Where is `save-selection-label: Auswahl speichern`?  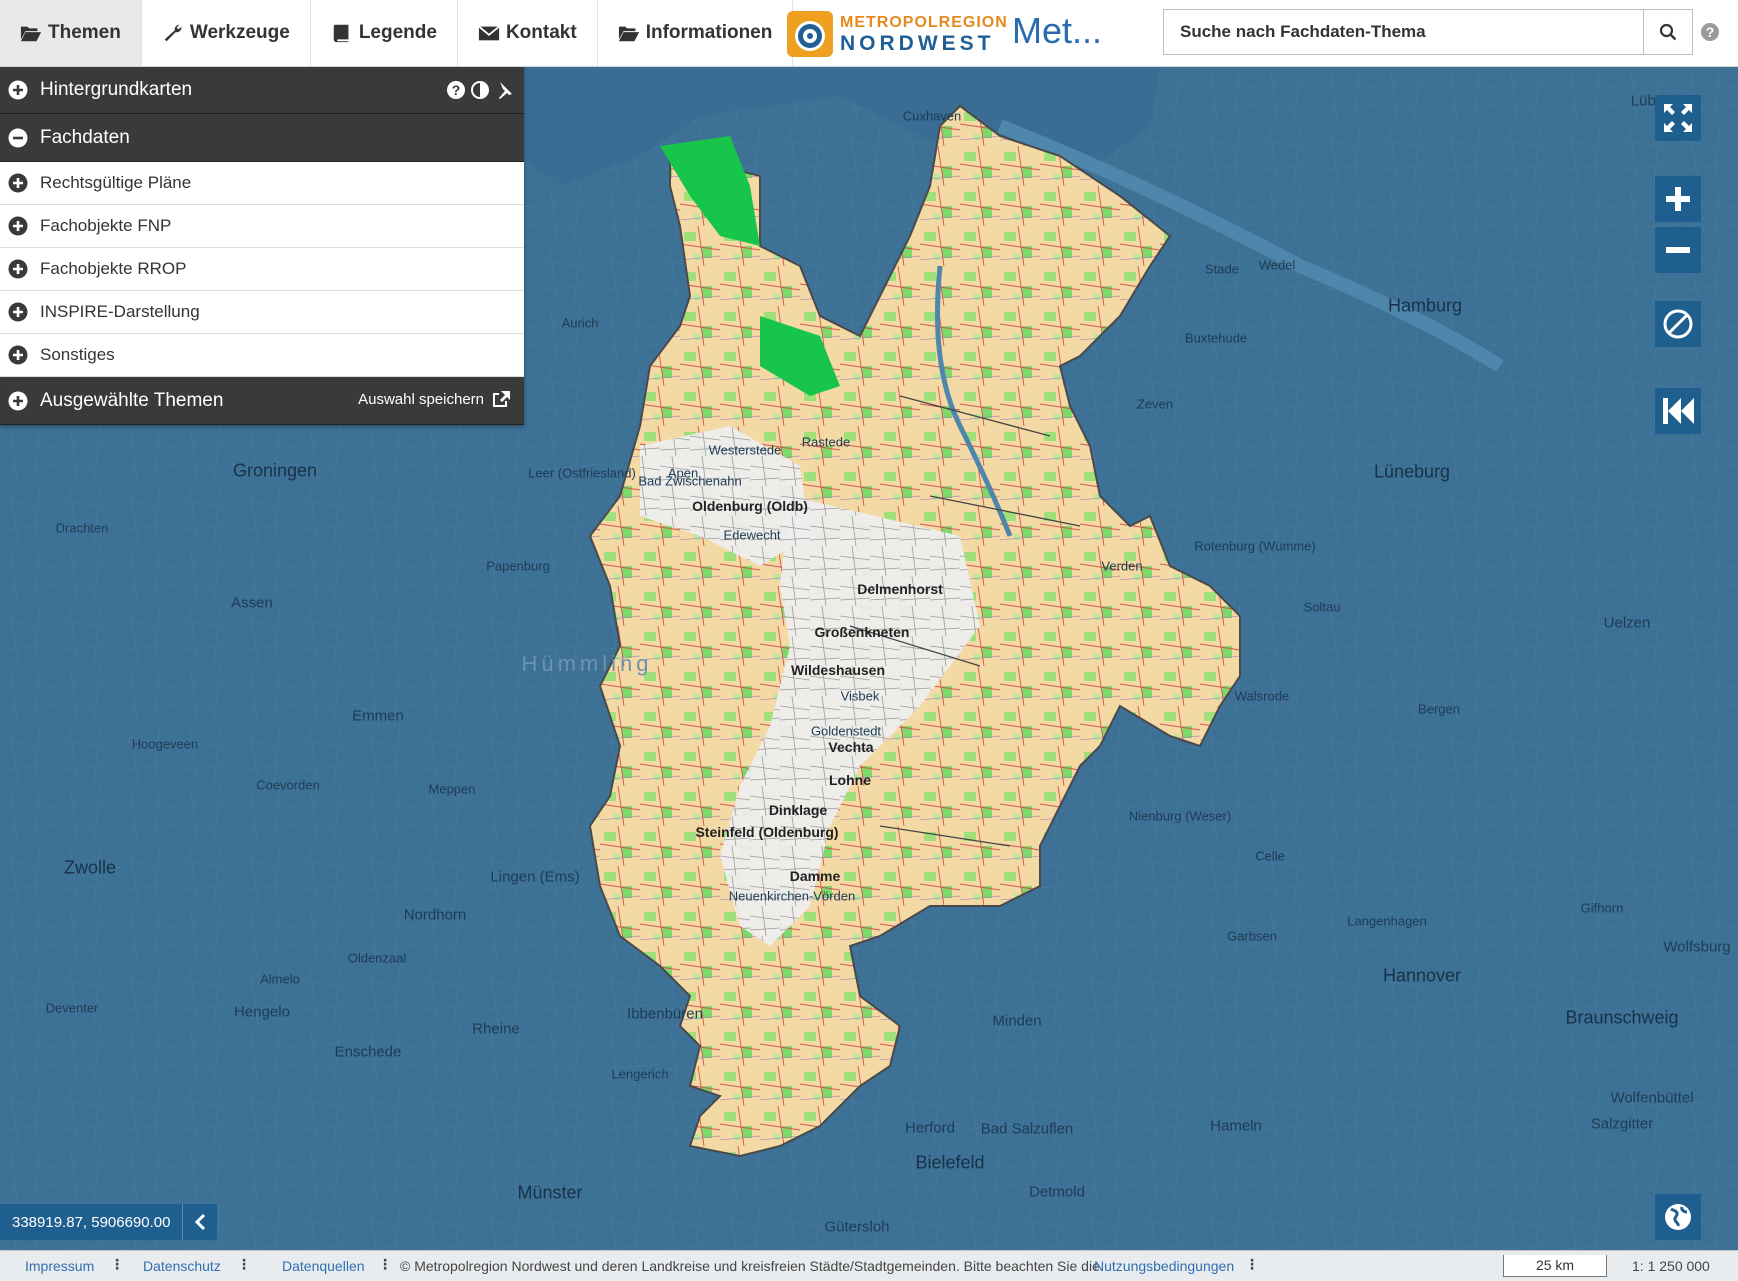
save-selection-label: Auswahl speichern is located at coordinates (421, 399).